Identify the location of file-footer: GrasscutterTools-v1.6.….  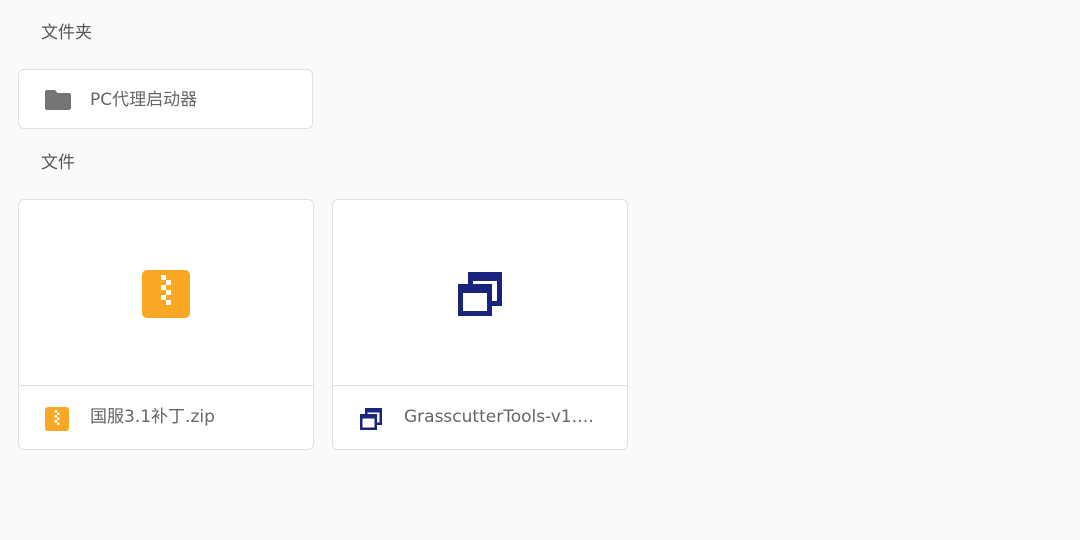
(480, 417).